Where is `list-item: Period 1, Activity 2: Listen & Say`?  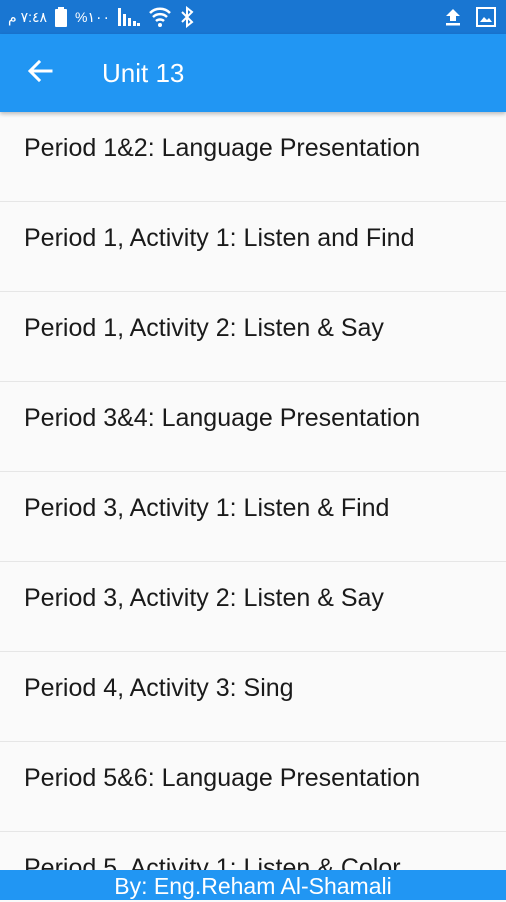
list-item: Period 1, Activity 2: Listen & Say is located at coordinates (253, 337).